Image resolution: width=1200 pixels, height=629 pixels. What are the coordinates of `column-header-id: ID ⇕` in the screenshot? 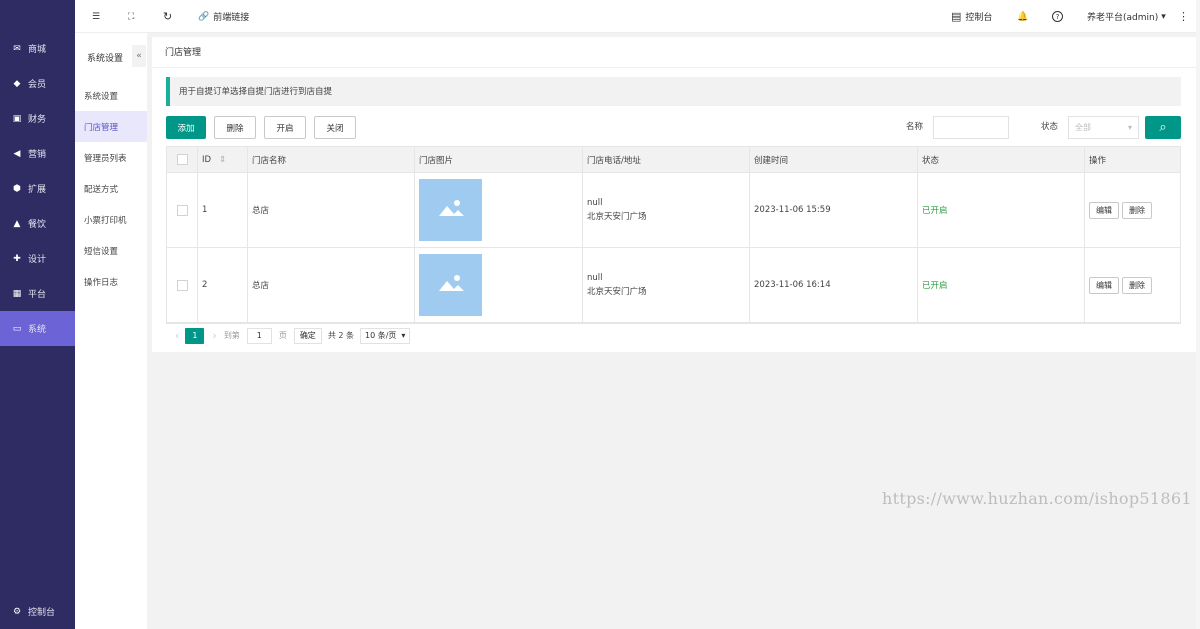 It's located at (223, 159).